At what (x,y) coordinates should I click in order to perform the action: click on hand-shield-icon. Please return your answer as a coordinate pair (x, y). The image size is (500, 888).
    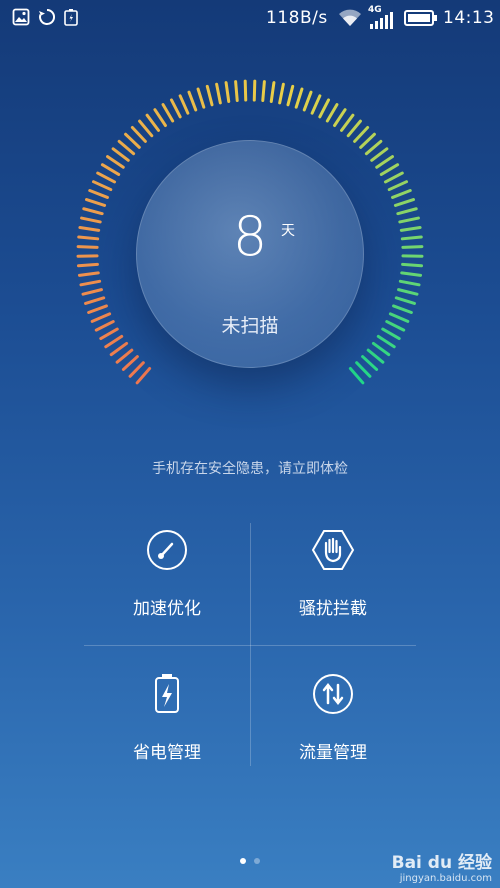
    Looking at the image, I should click on (333, 550).